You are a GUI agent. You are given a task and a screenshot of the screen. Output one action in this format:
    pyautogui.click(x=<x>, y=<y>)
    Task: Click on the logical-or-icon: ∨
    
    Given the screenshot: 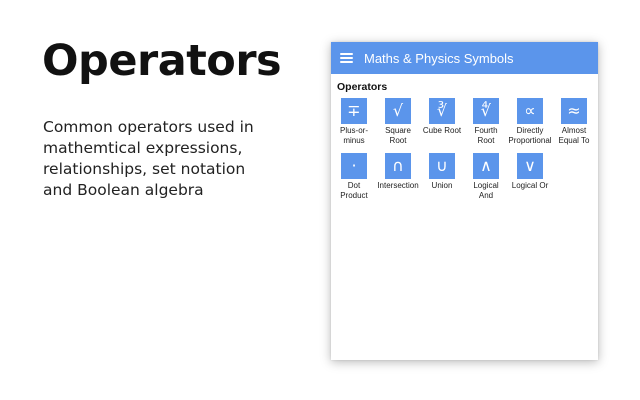 What is the action you would take?
    pyautogui.click(x=530, y=166)
    